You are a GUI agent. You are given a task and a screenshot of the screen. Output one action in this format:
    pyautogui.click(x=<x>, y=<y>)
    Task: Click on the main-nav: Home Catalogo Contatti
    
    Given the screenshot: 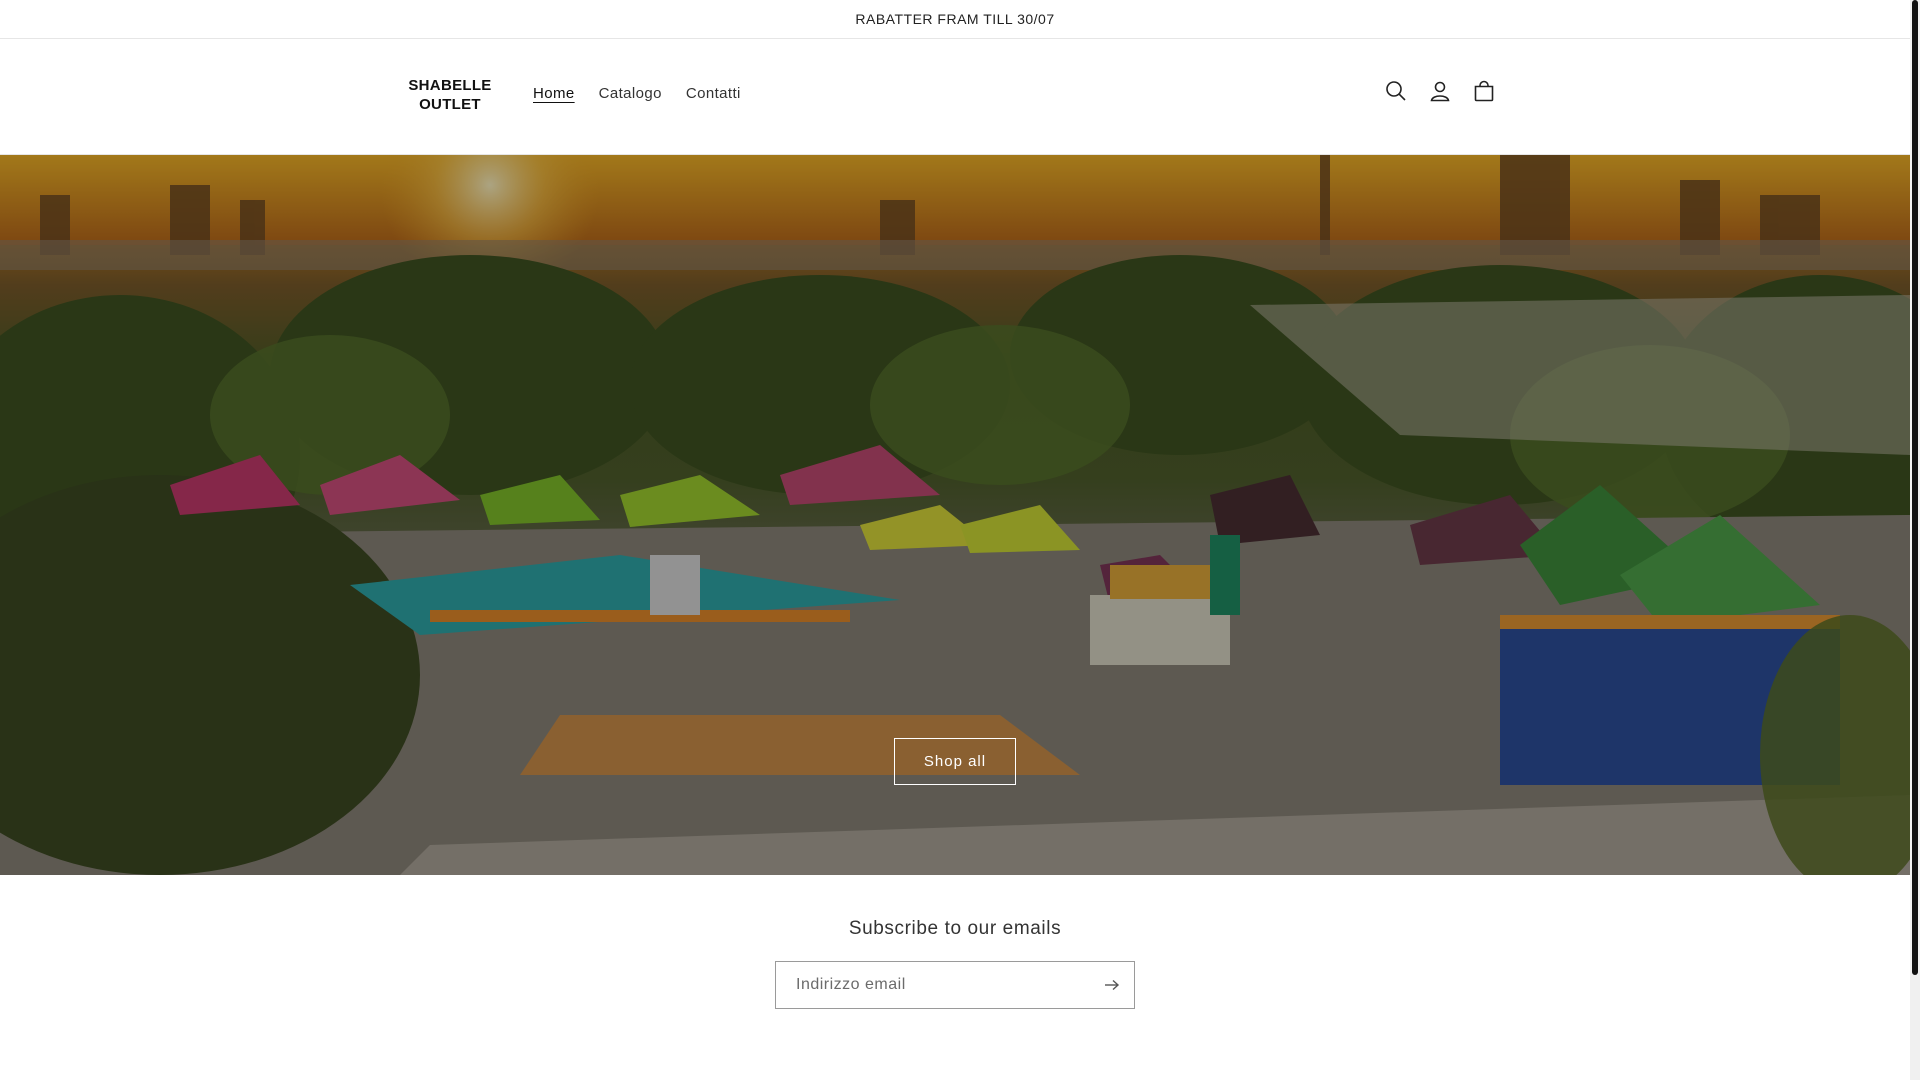 What is the action you would take?
    pyautogui.click(x=637, y=93)
    